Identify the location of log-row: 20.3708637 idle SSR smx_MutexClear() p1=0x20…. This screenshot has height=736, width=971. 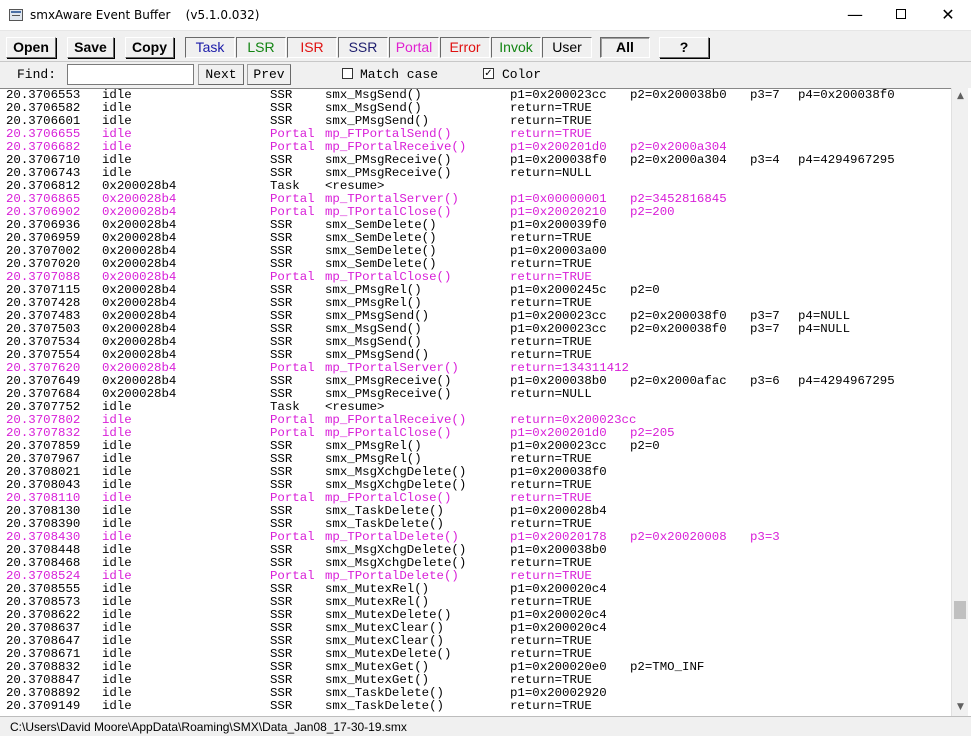
(475, 628).